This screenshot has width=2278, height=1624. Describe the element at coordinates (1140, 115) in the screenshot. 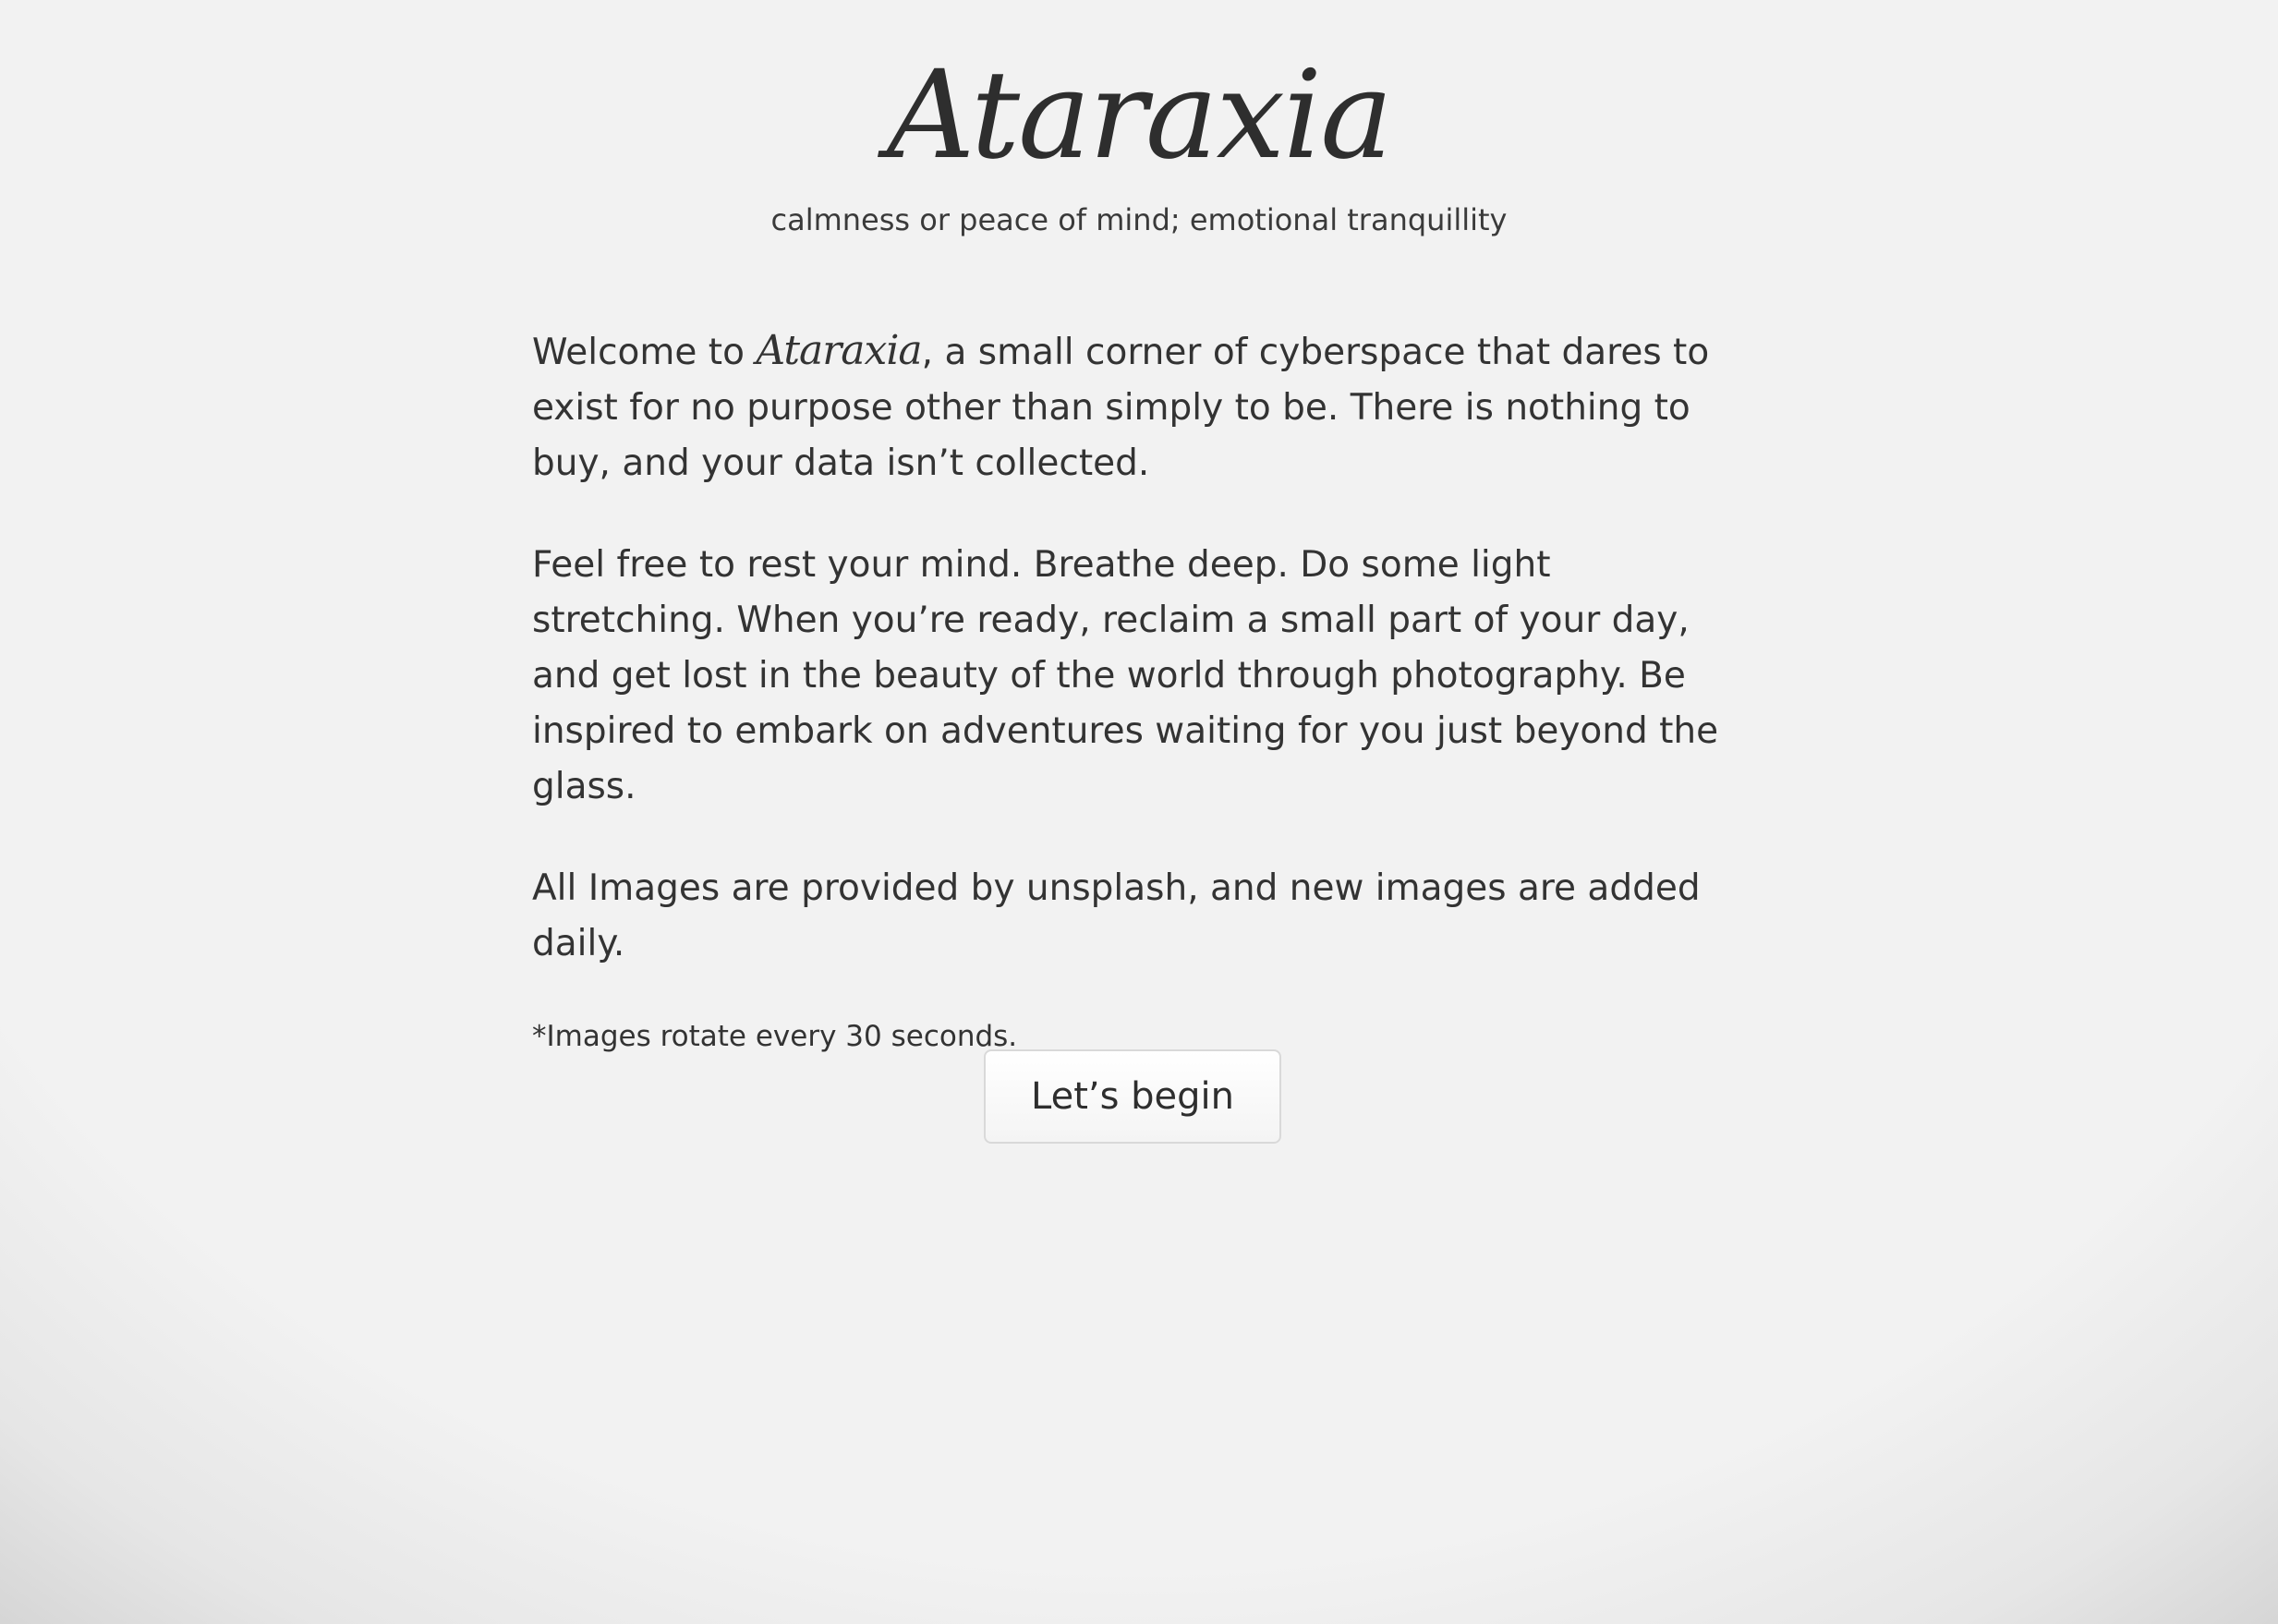

I see `site-logo: Ataraxia` at that location.